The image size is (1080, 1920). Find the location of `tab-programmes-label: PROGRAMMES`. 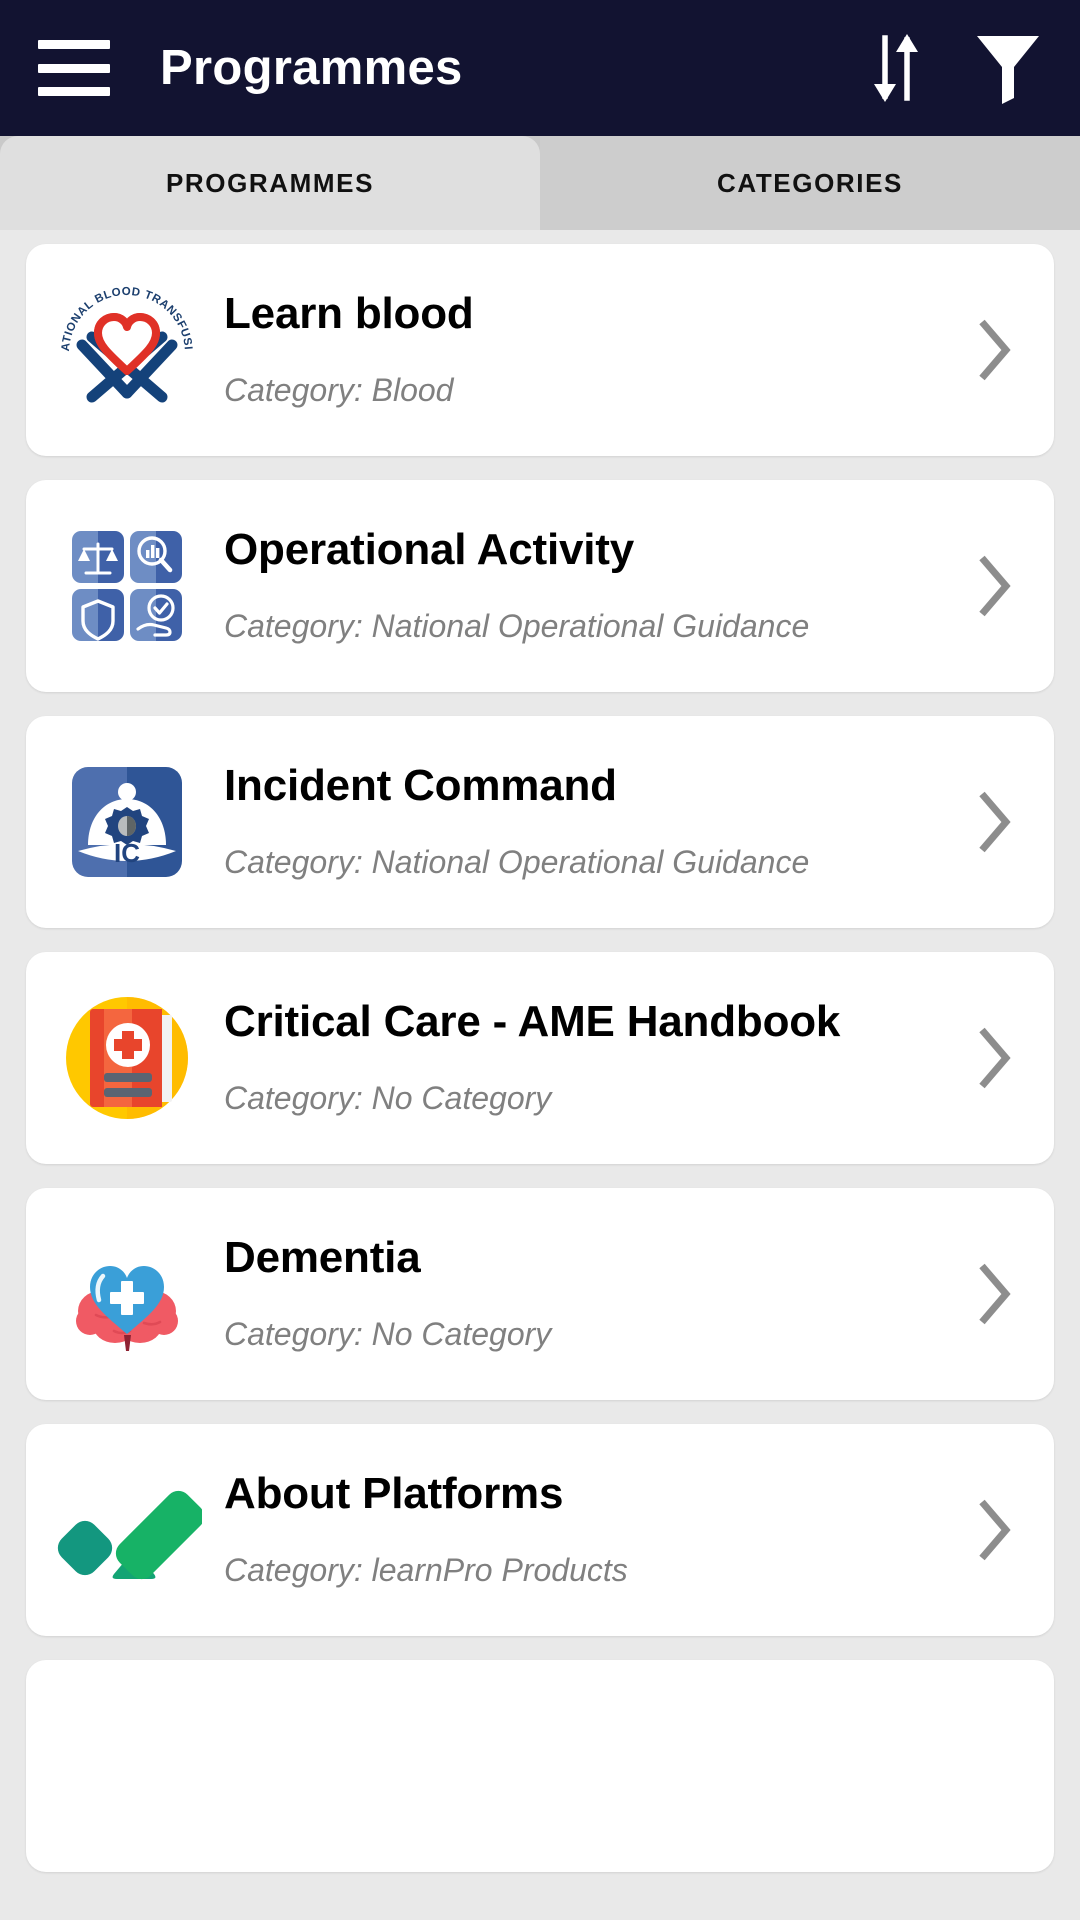

tab-programmes-label: PROGRAMMES is located at coordinates (270, 182).